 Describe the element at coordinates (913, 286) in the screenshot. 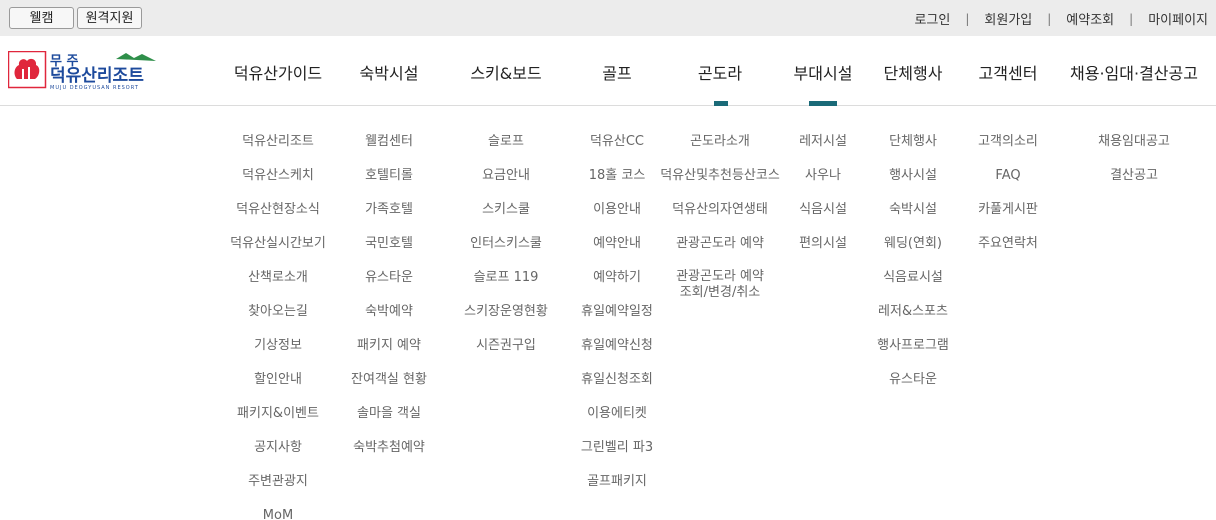

I see `submenu-item: 식음료시설` at that location.